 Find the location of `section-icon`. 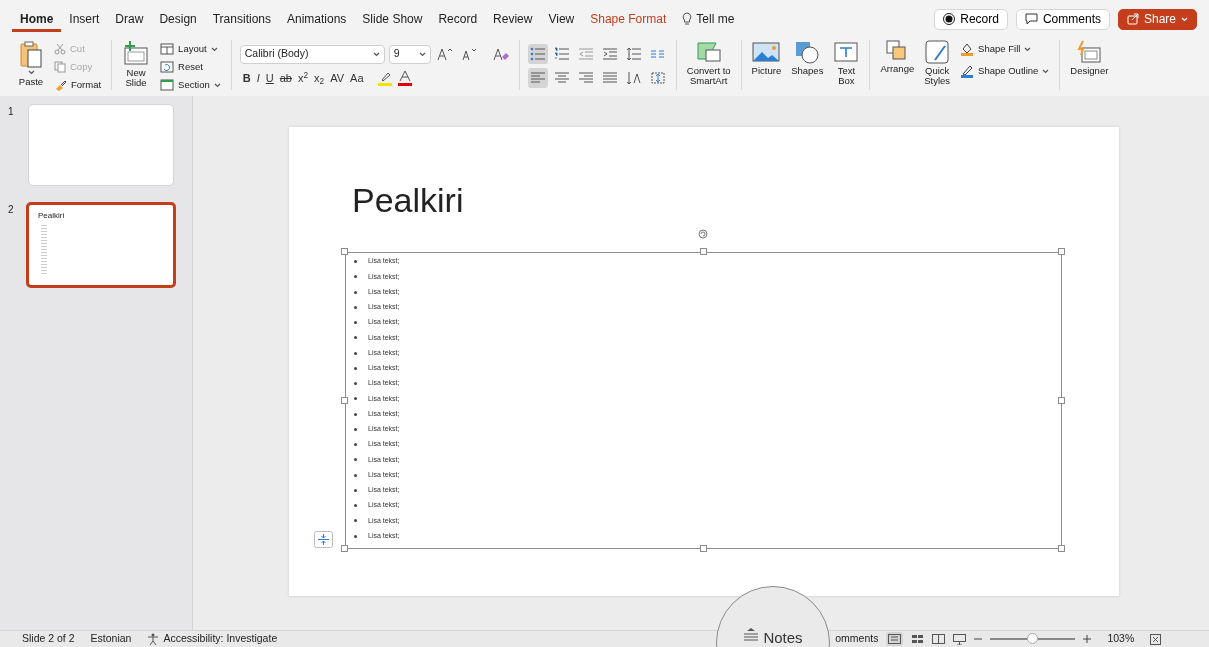

section-icon is located at coordinates (167, 85).